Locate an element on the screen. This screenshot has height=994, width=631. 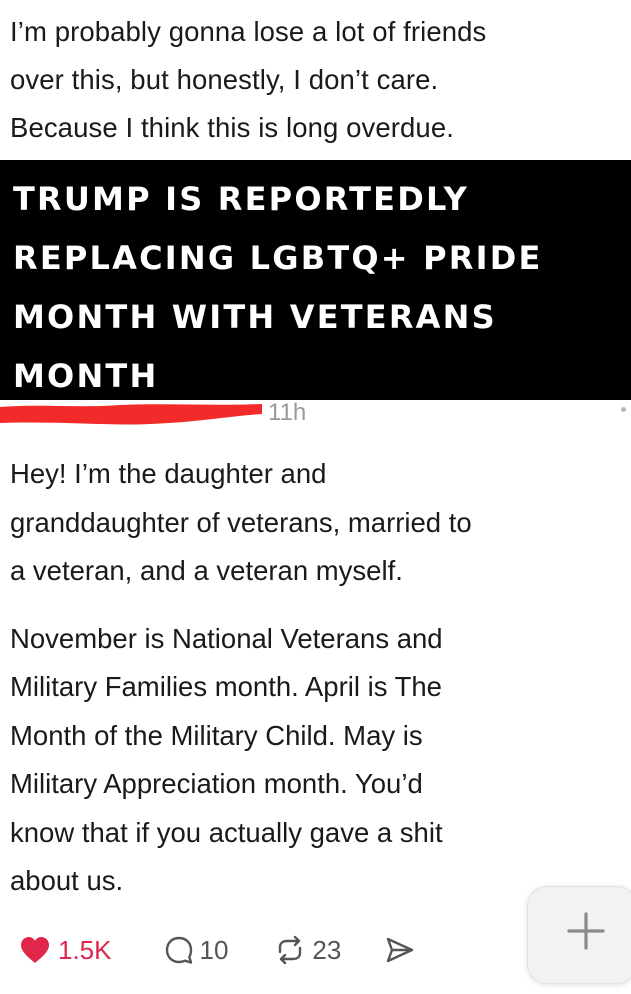
reply-line: Month of the Military Child. May is is located at coordinates (216, 735).